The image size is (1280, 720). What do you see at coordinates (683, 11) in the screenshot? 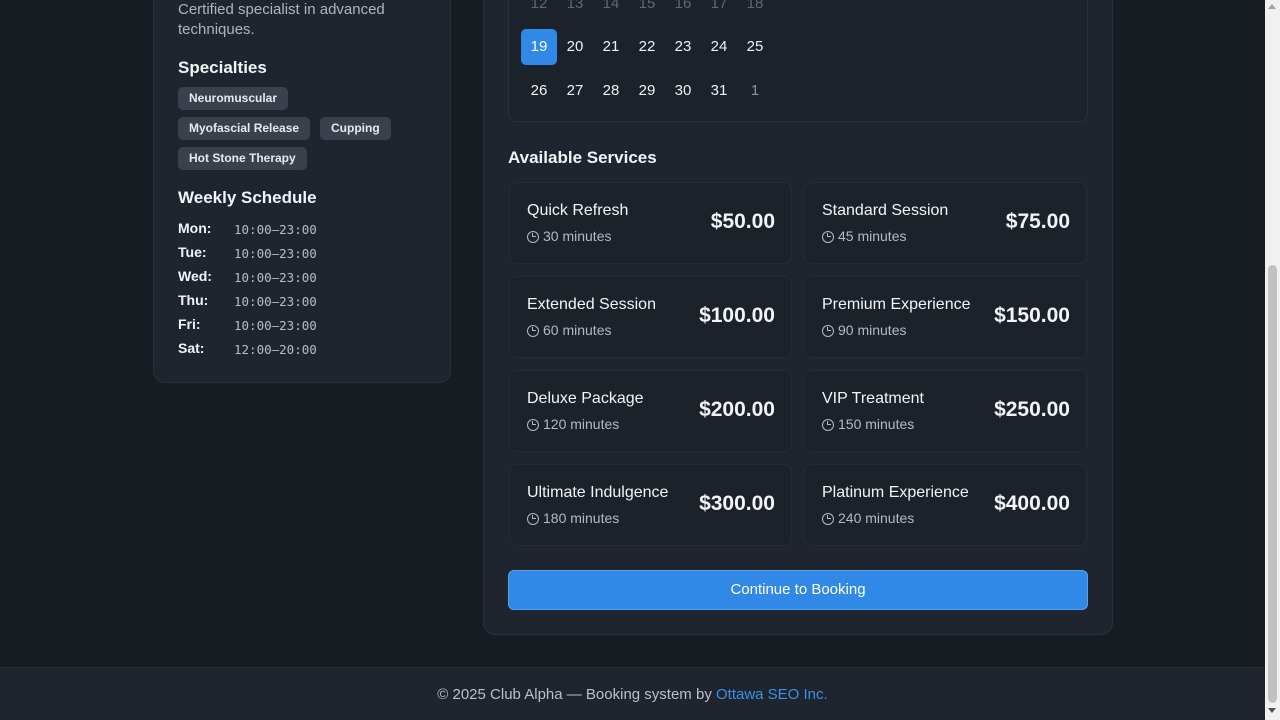
I see `calendar-day: 16` at bounding box center [683, 11].